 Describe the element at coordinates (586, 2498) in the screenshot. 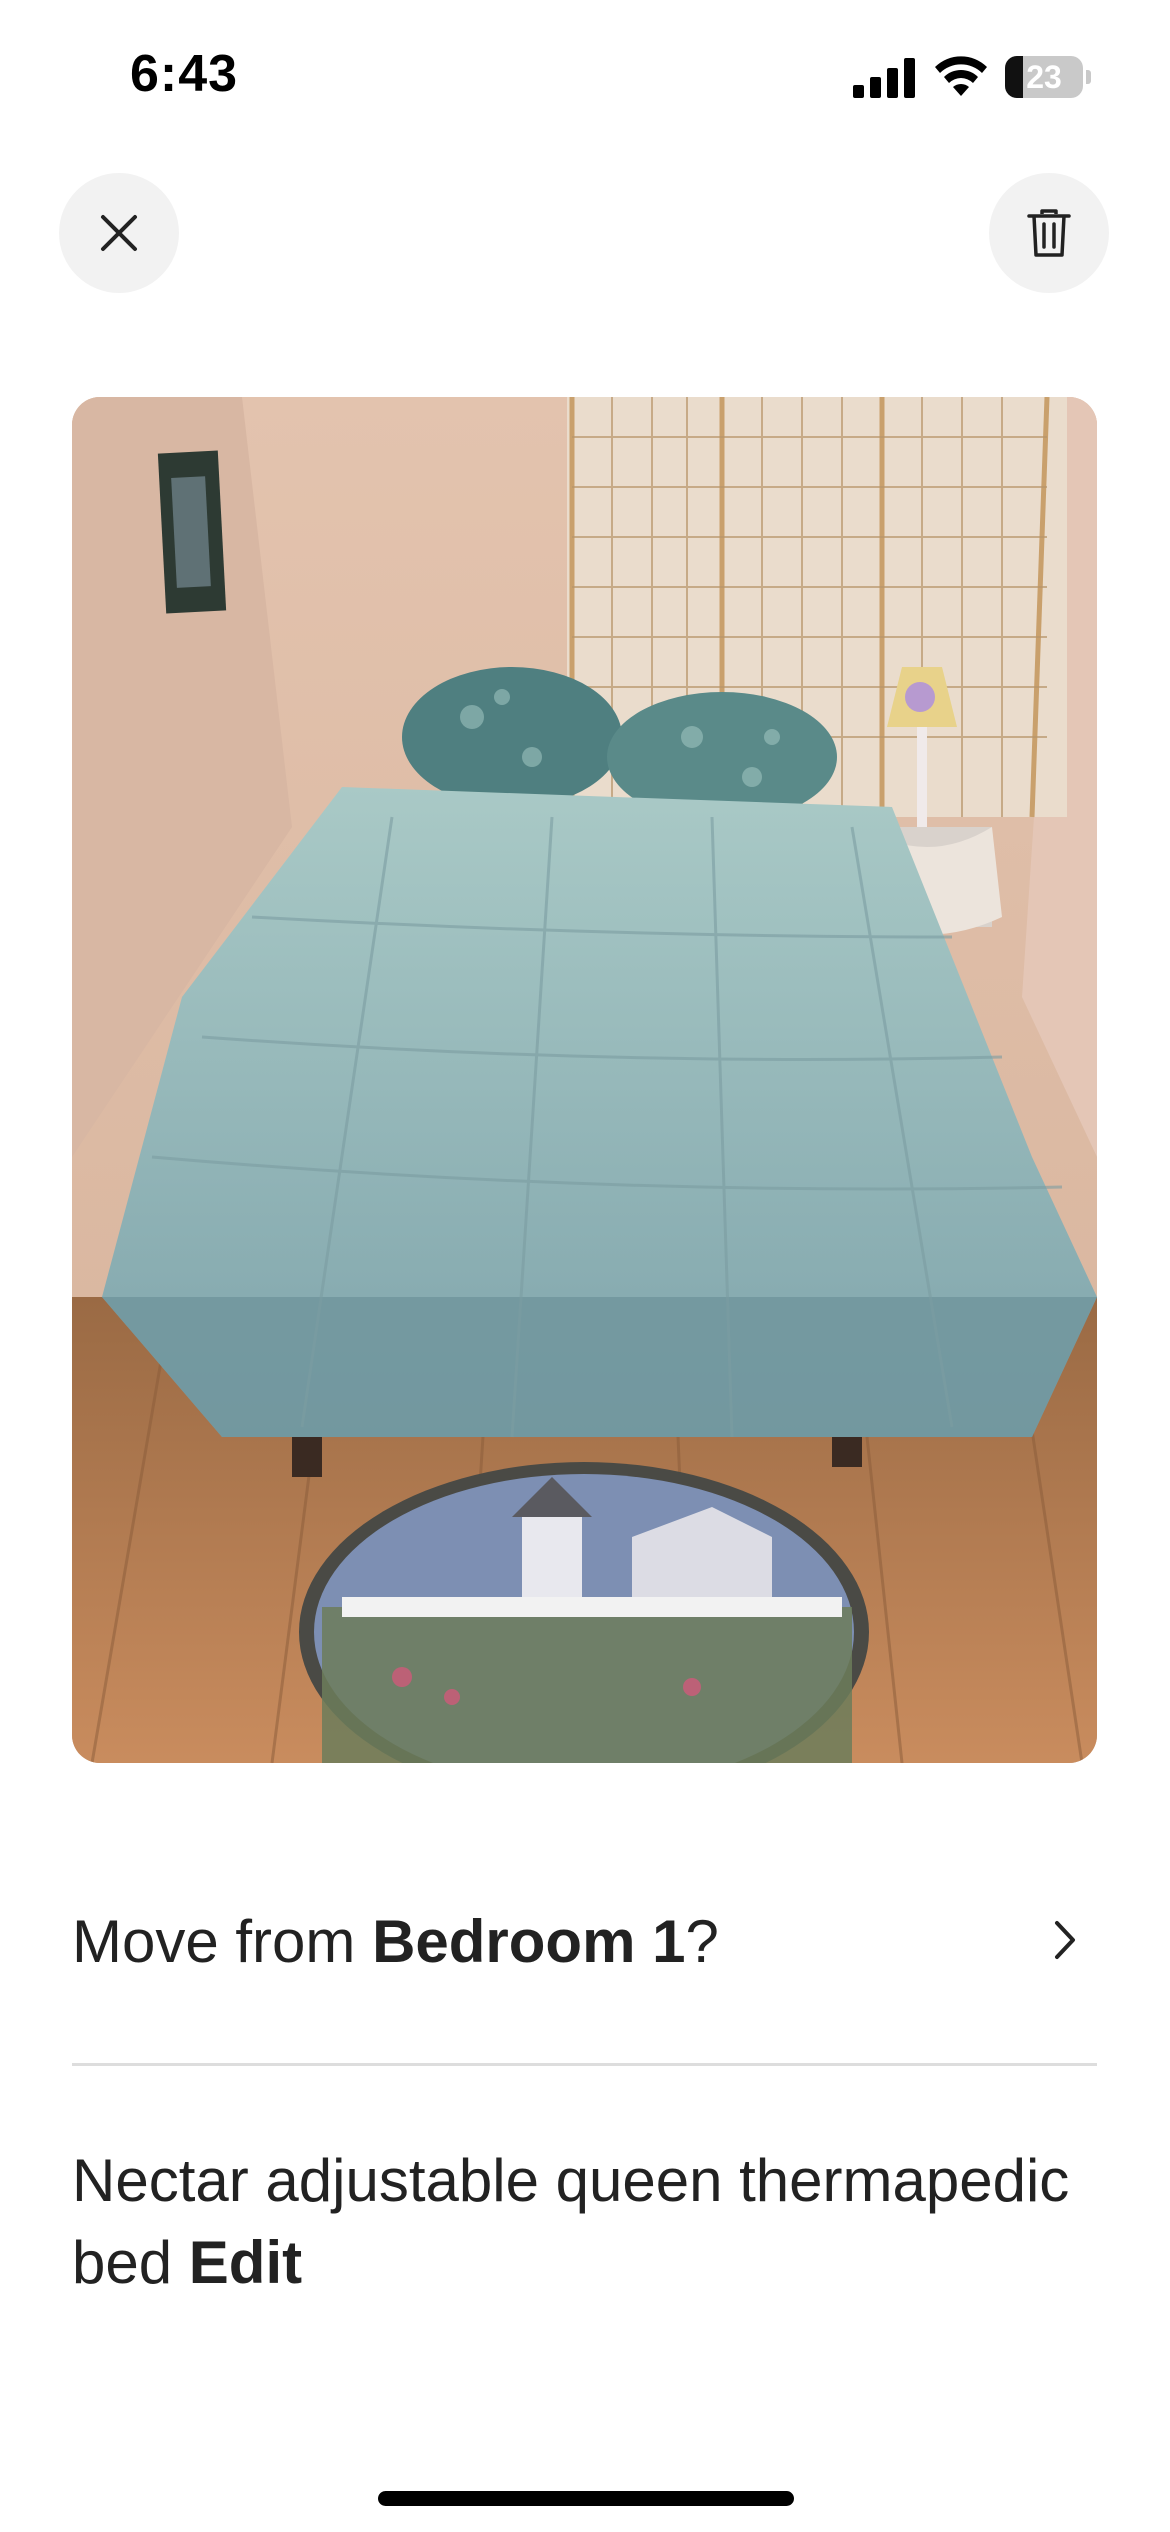

I see `home-indicator` at that location.